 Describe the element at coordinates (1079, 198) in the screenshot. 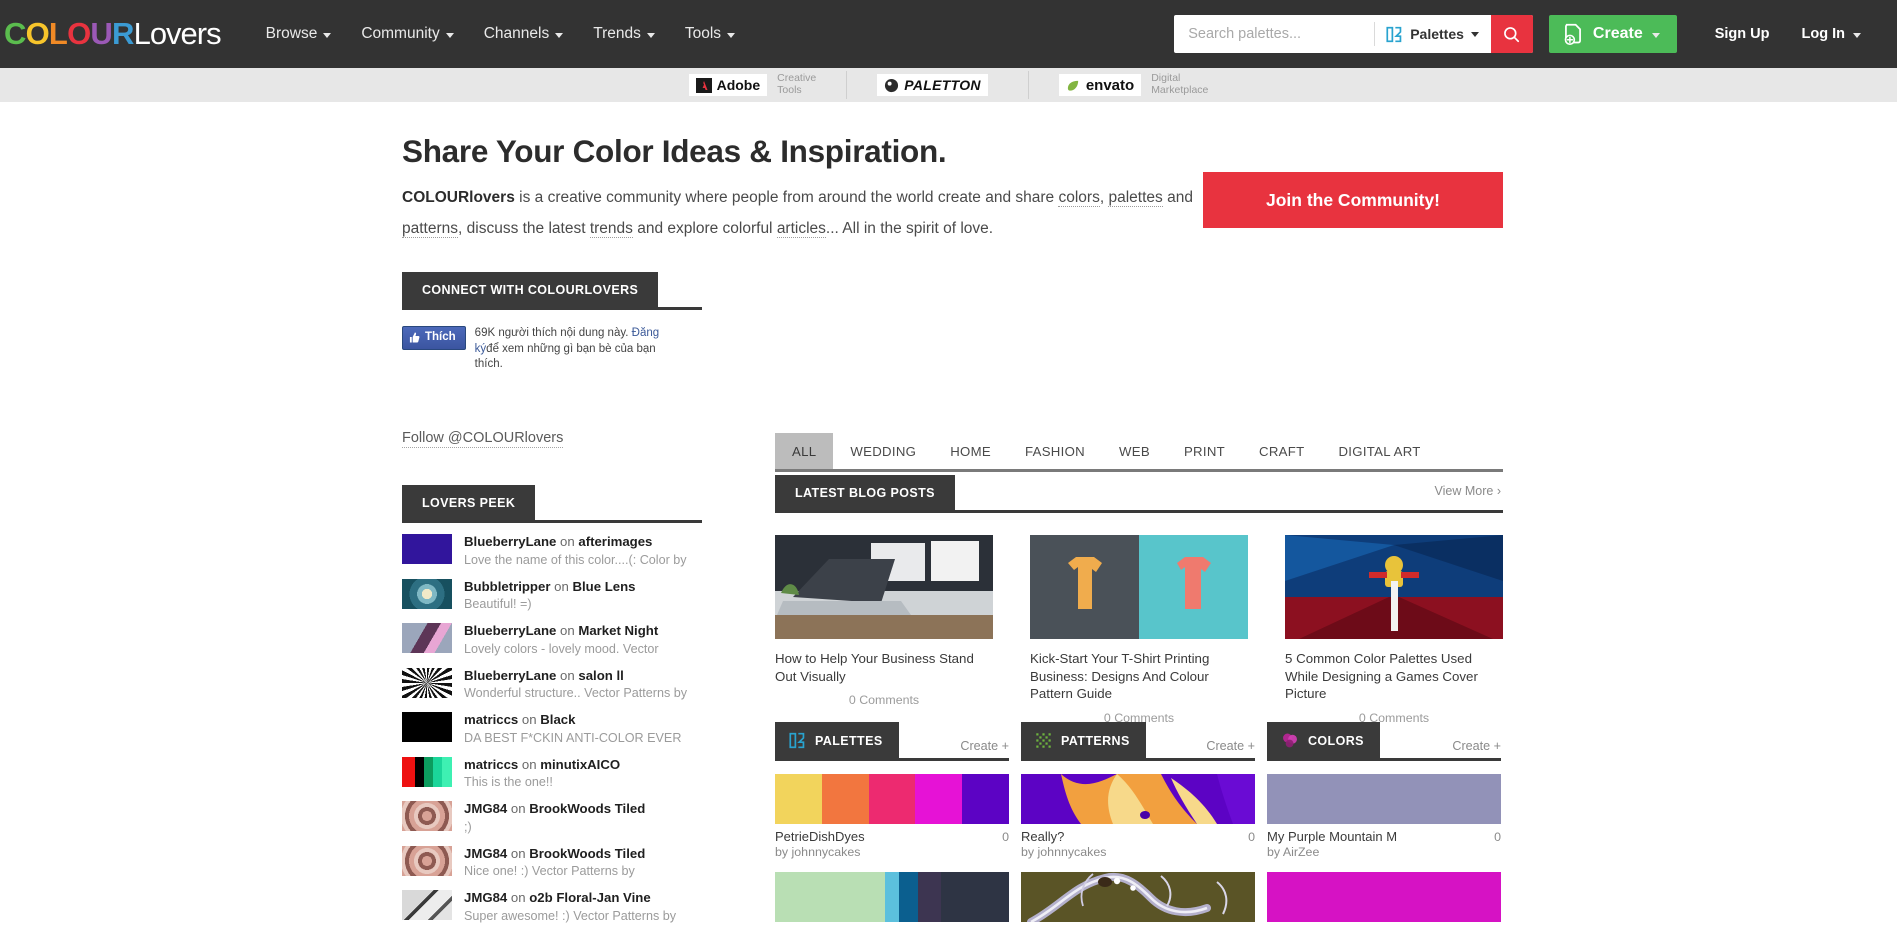

I see `link-colors: colors` at that location.